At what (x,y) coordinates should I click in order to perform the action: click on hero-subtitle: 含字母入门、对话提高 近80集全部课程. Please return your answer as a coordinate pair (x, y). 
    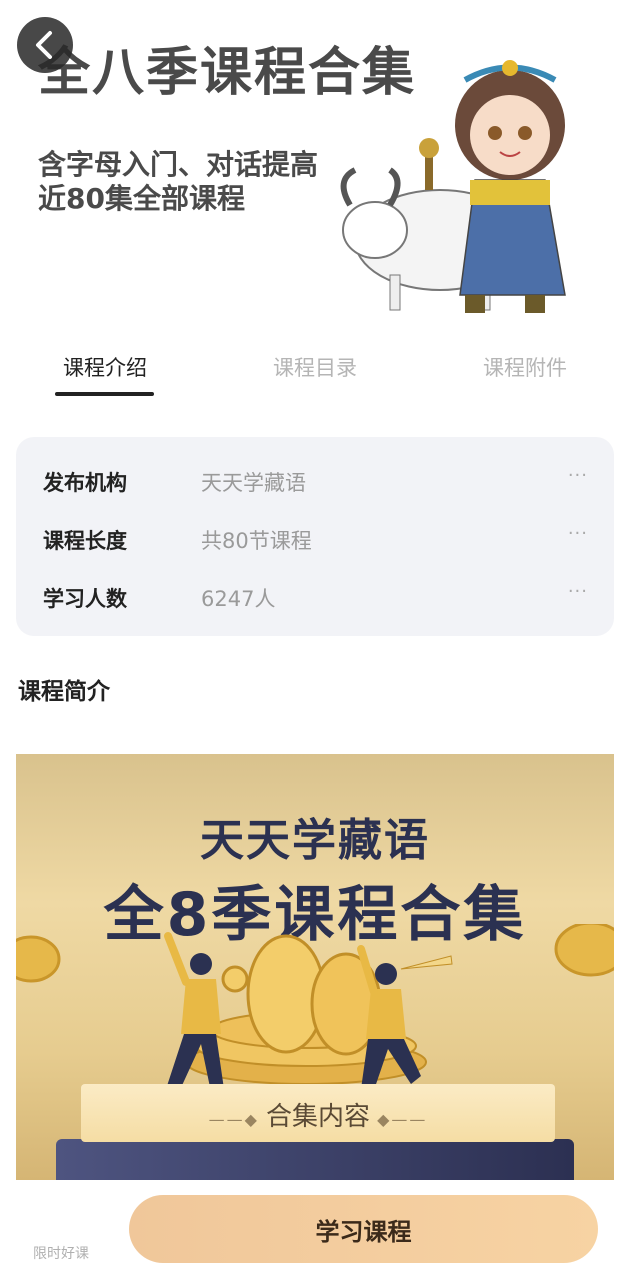
    Looking at the image, I should click on (178, 182).